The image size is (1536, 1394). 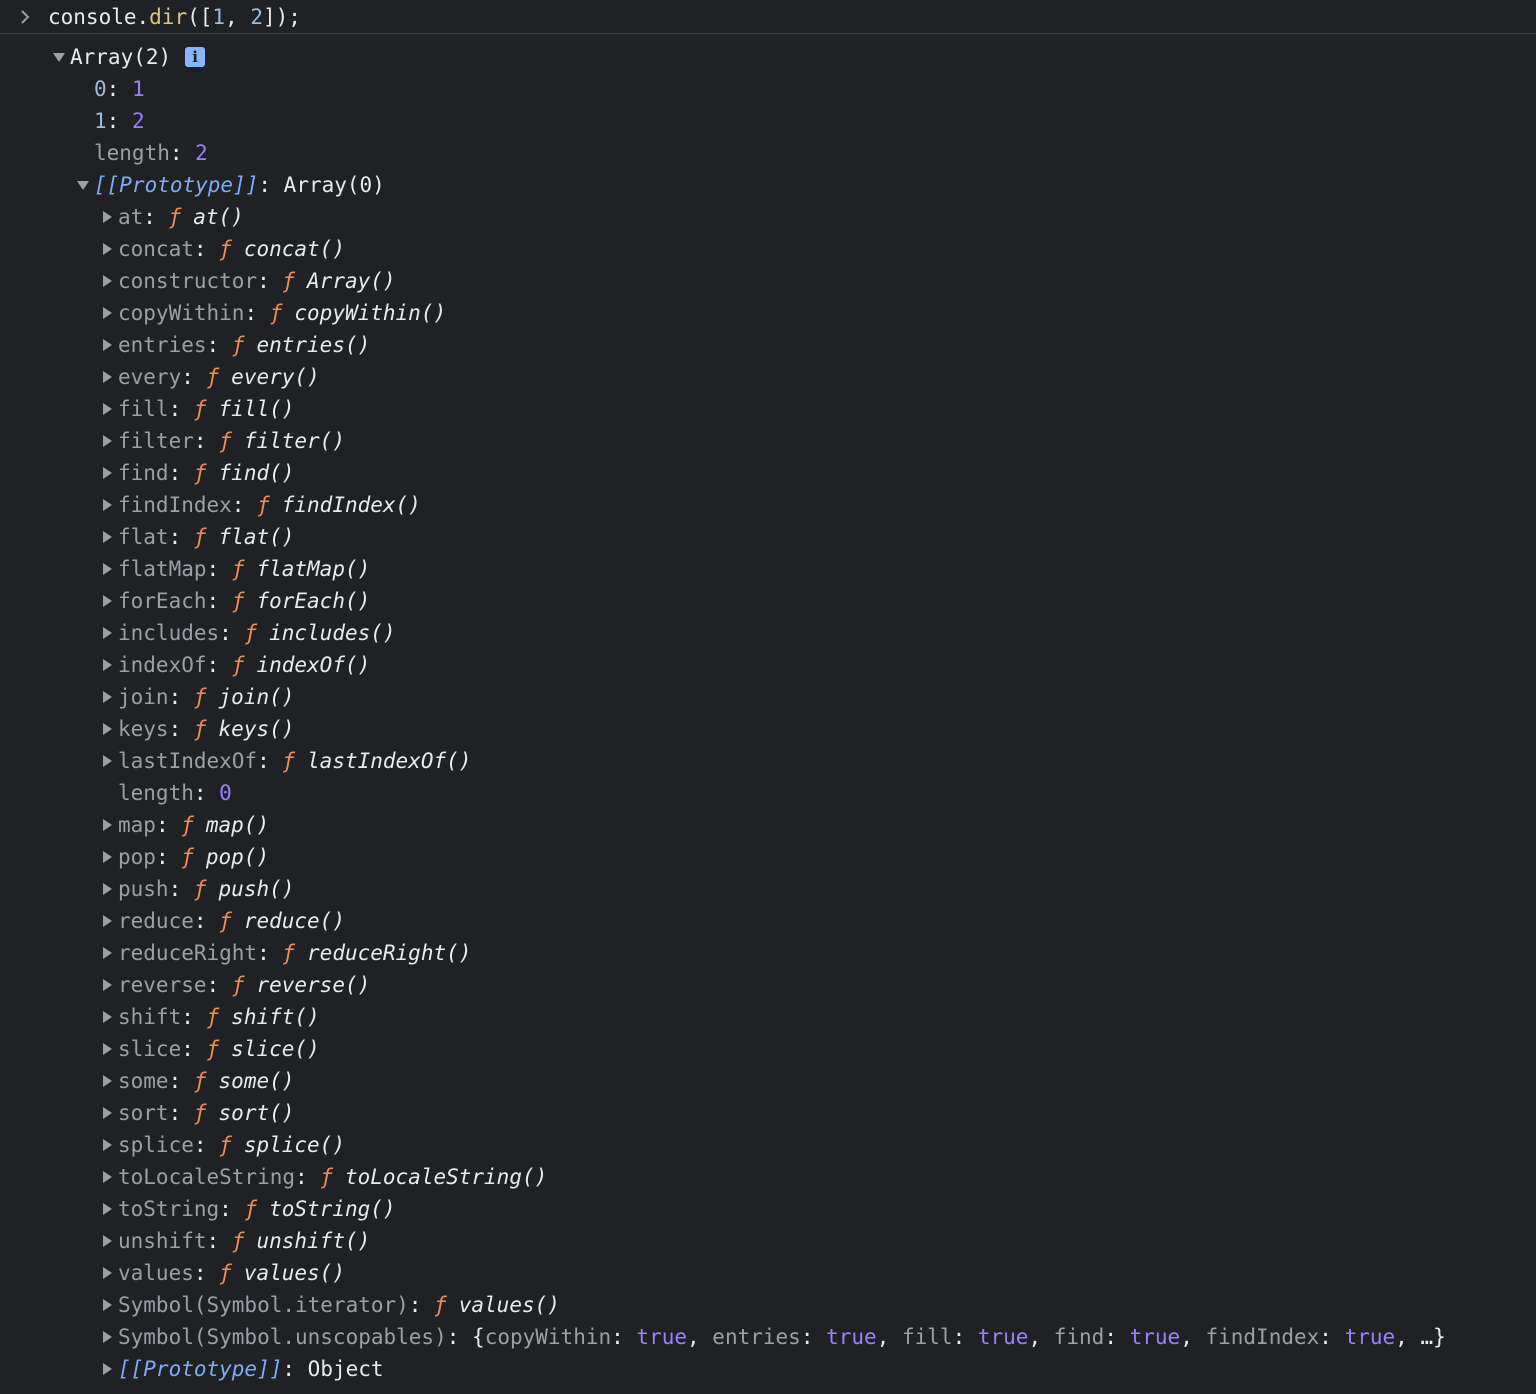 What do you see at coordinates (119, 121) in the screenshot?
I see `property-row-1: 1: 2` at bounding box center [119, 121].